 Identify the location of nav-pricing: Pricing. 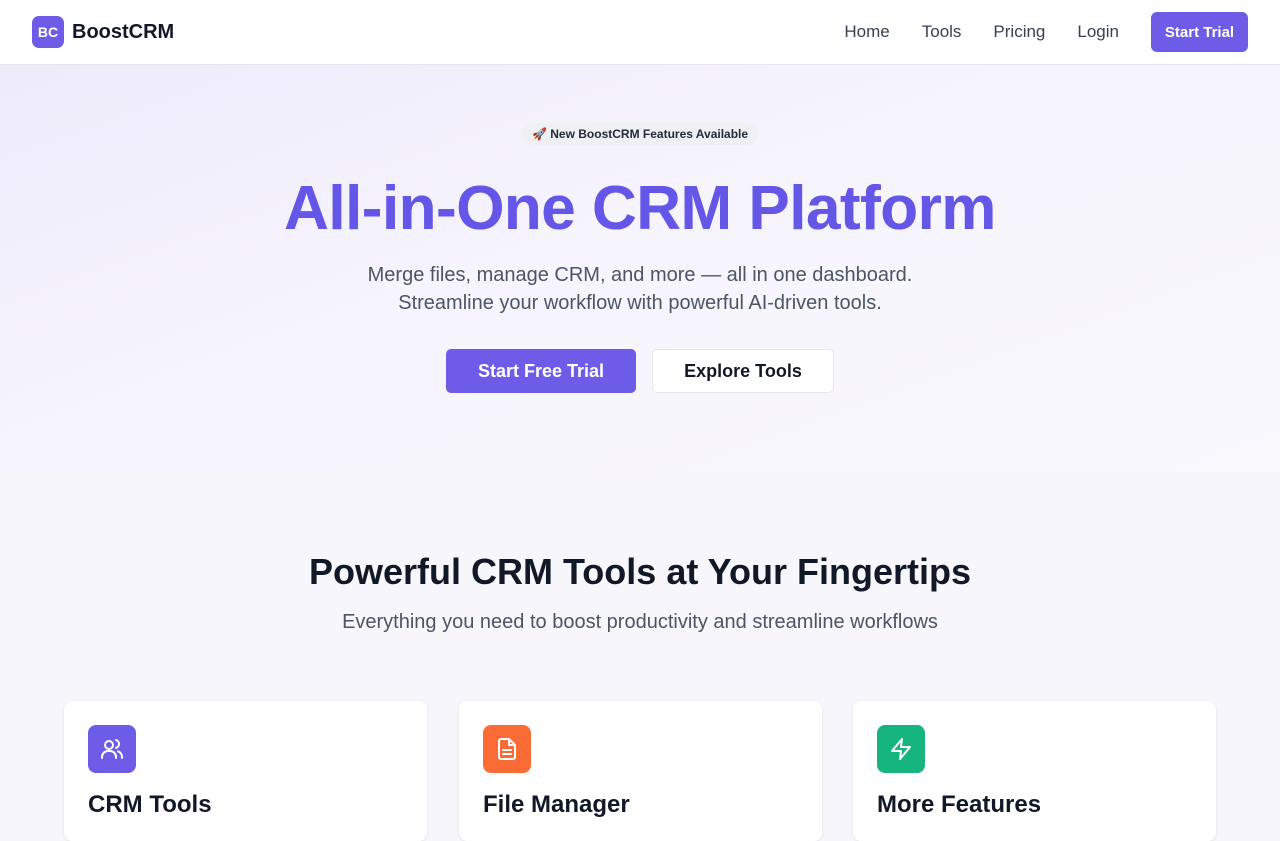
(1019, 32).